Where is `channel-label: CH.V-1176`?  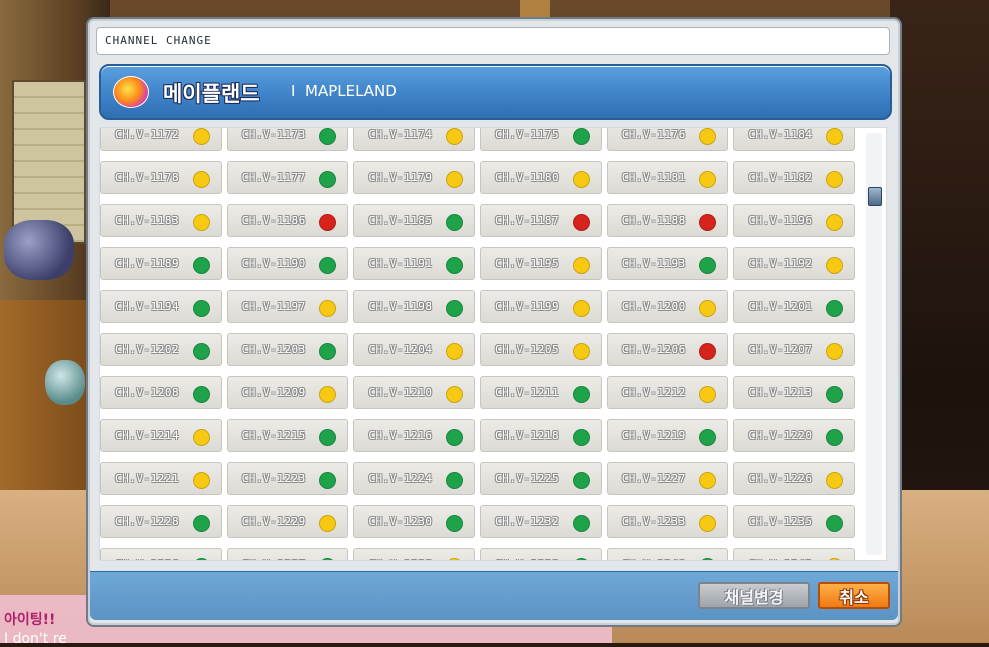 channel-label: CH.V-1176 is located at coordinates (653, 134).